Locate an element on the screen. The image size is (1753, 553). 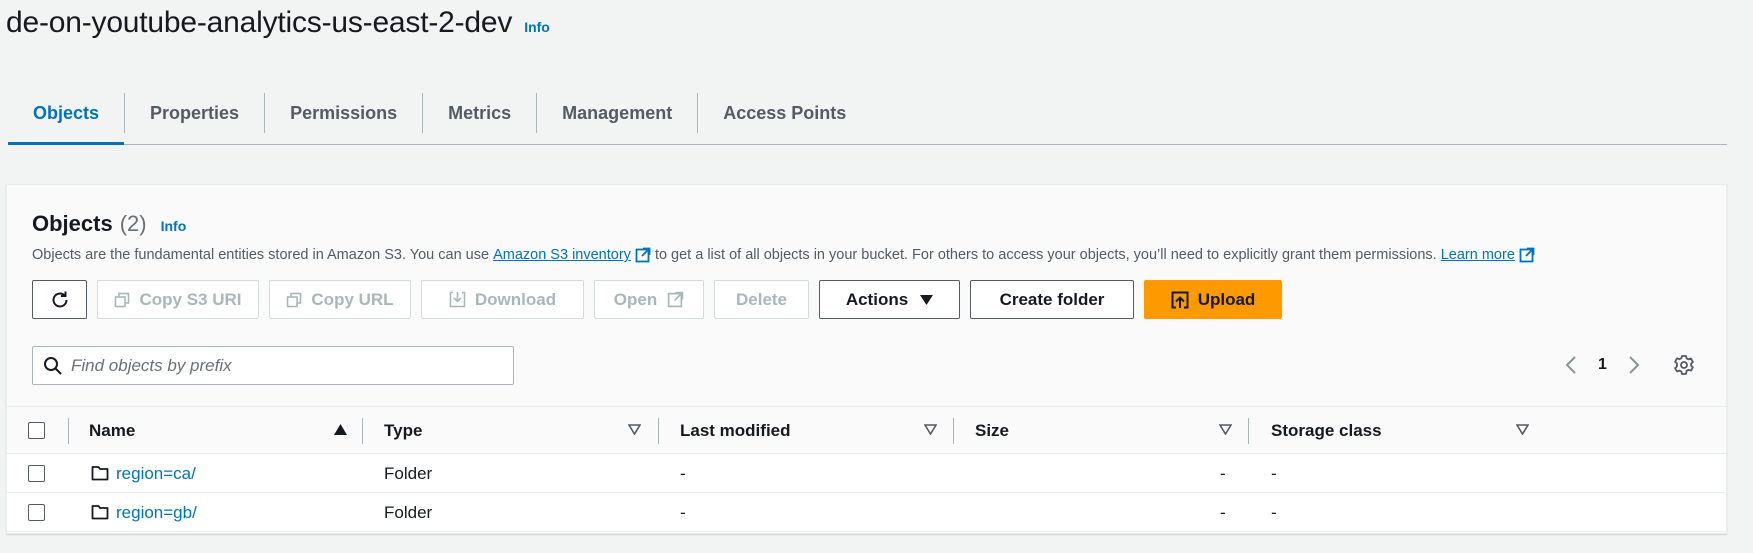
learn-more-link: Learn more is located at coordinates (1488, 255).